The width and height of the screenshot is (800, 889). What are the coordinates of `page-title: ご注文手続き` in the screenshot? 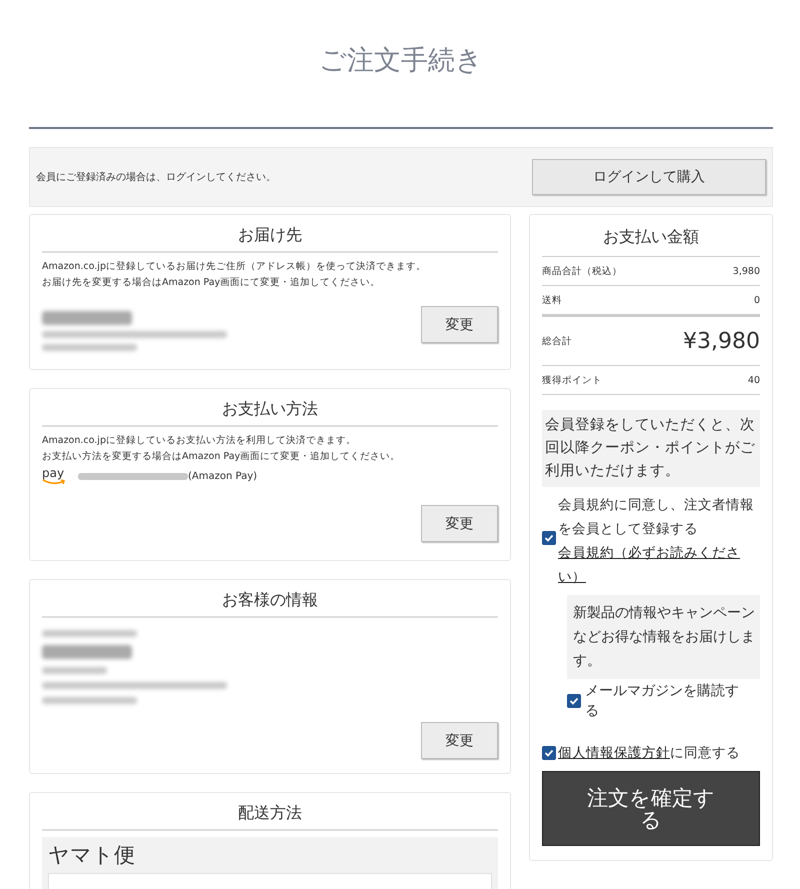 It's located at (401, 61).